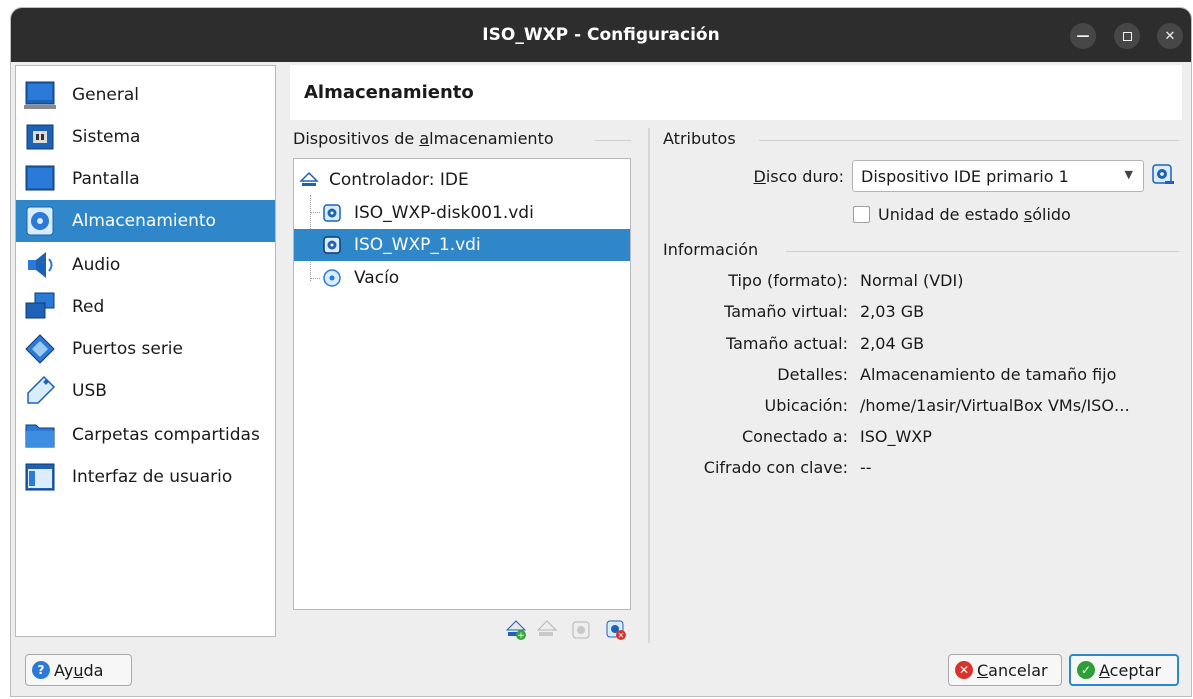 This screenshot has height=699, width=1193. Describe the element at coordinates (40, 137) in the screenshot. I see `system-icon` at that location.